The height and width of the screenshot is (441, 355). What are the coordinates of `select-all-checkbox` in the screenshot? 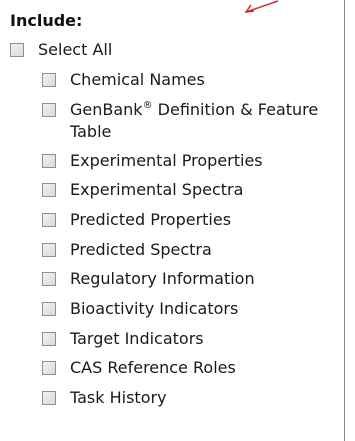 It's located at (17, 50).